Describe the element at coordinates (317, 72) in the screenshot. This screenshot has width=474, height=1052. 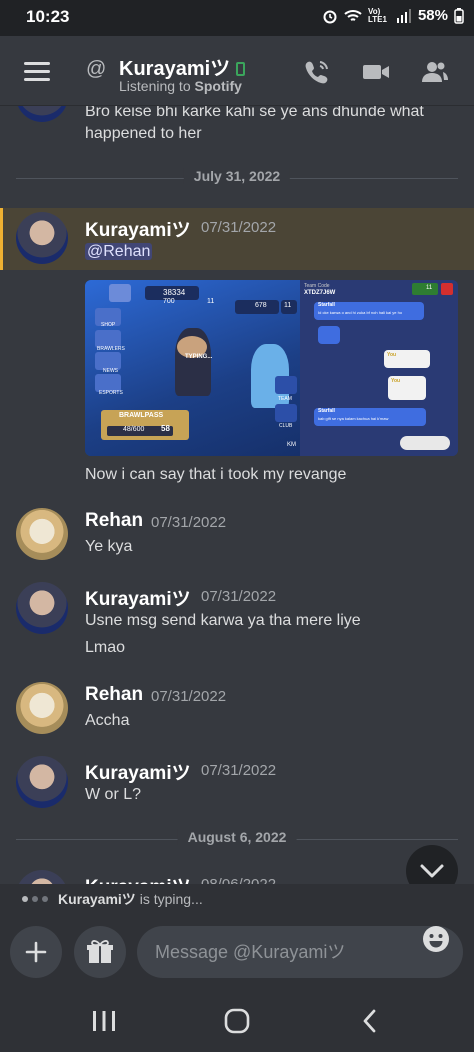
I see `voice-call-icon` at that location.